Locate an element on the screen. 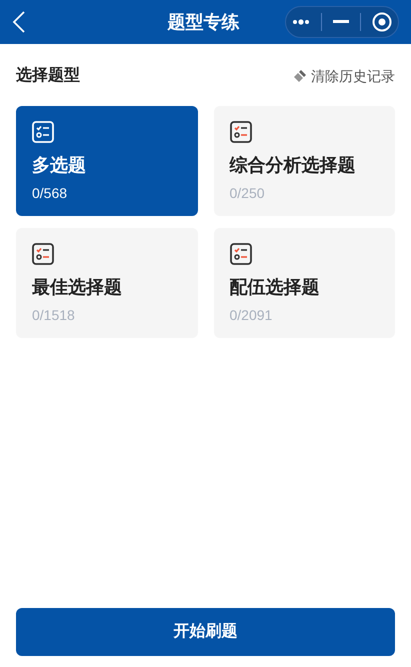 This screenshot has width=411, height=667. page-title: 题型专练 is located at coordinates (204, 22).